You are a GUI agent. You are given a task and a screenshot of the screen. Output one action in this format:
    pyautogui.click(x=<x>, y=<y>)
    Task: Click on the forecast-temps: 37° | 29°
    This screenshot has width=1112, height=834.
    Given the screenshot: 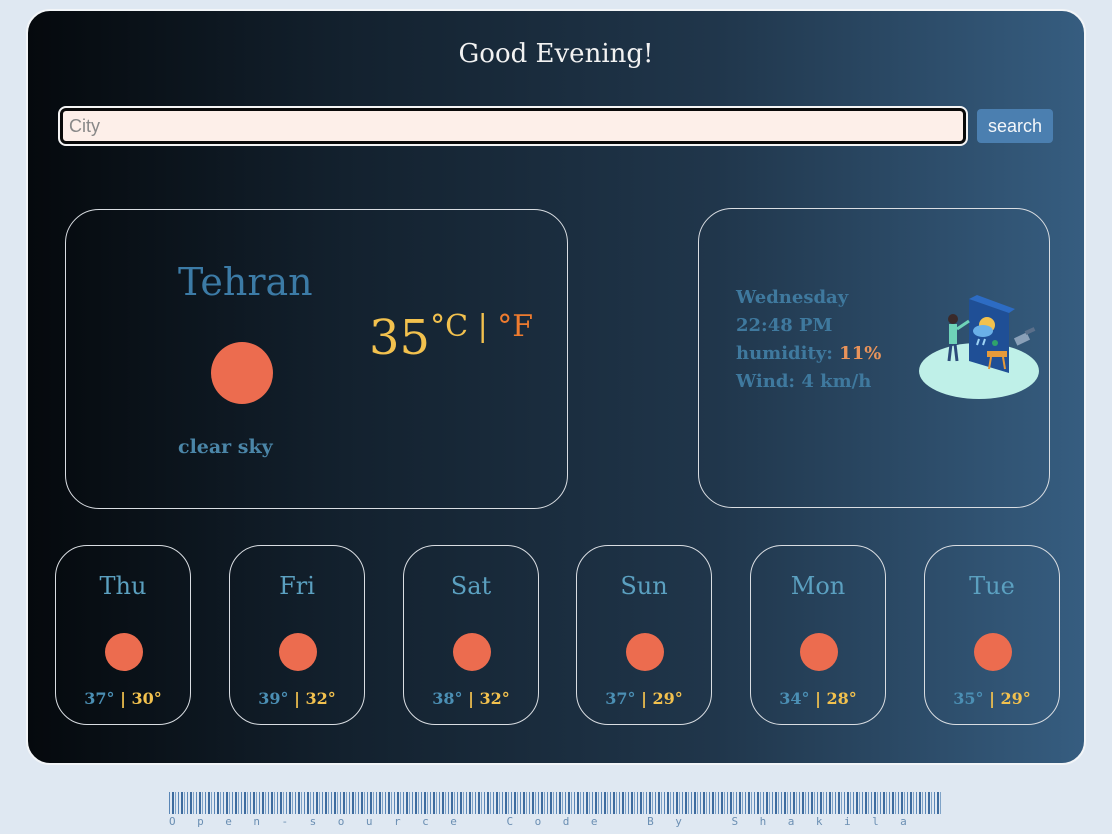 What is the action you would take?
    pyautogui.click(x=644, y=698)
    